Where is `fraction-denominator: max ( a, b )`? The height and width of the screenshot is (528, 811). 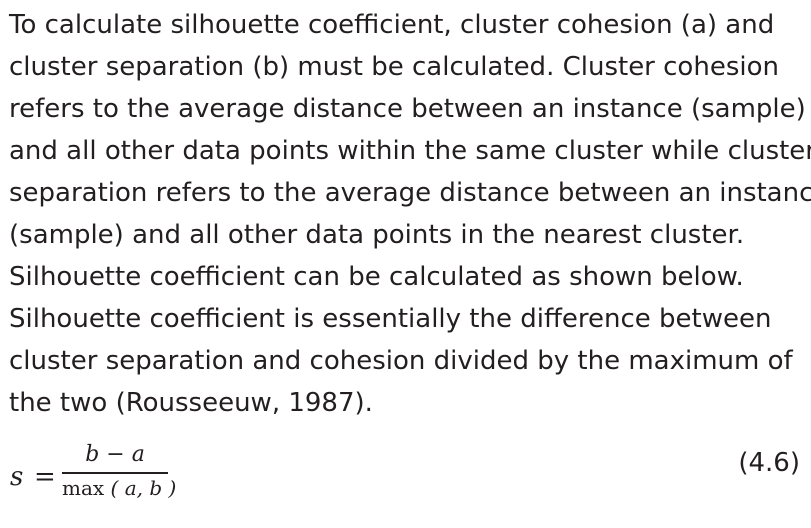
fraction-denominator: max ( a, b ) is located at coordinates (119, 488).